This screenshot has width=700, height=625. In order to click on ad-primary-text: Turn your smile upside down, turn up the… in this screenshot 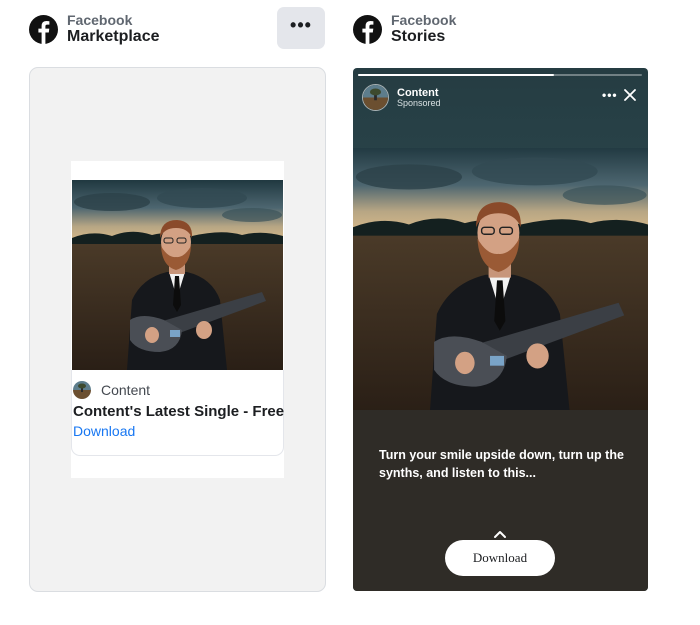, I will do `click(501, 464)`.